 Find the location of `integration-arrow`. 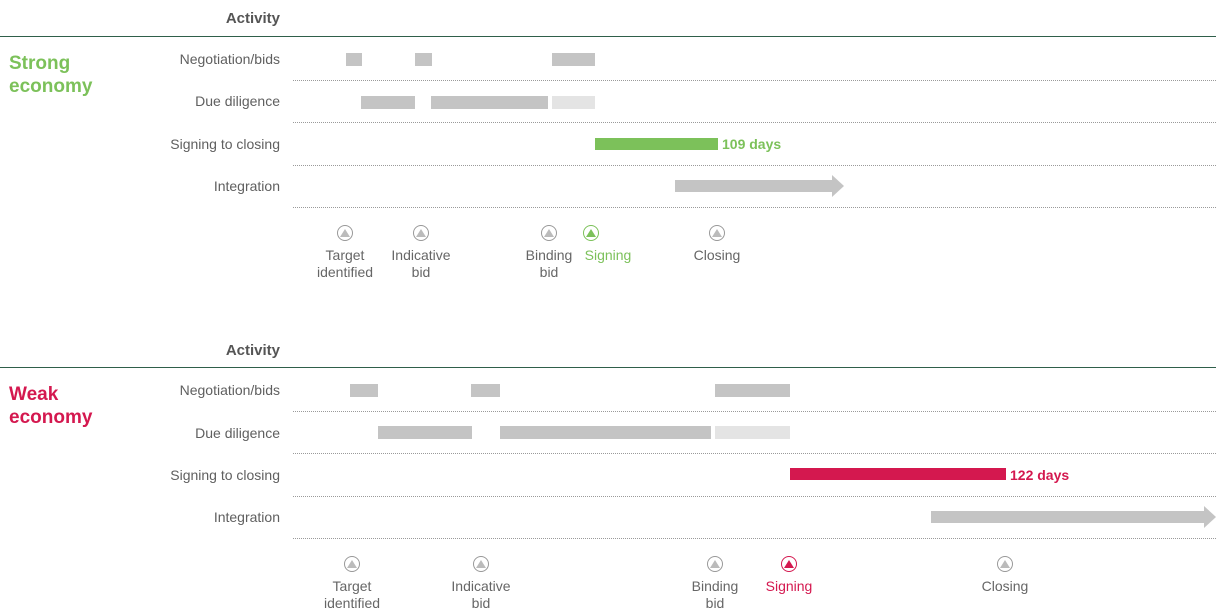

integration-arrow is located at coordinates (1073, 517).